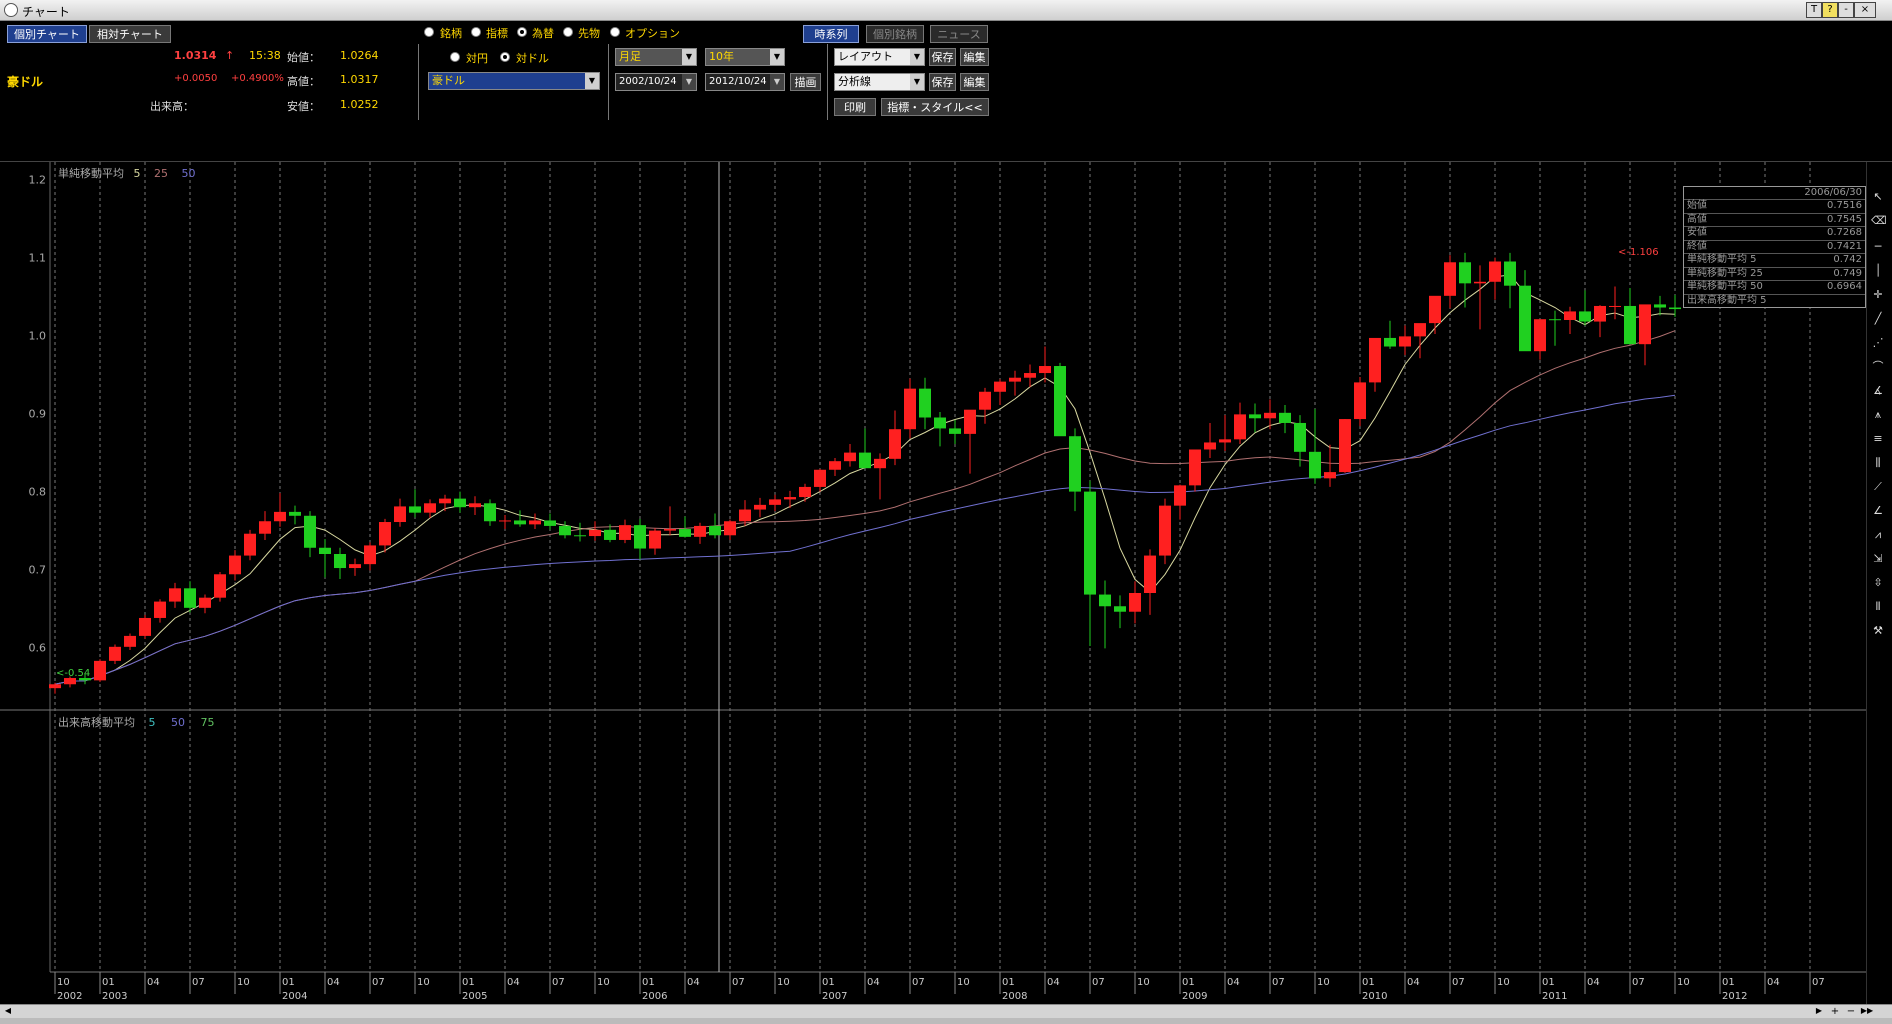 This screenshot has width=1892, height=1024. Describe the element at coordinates (477, 58) in the screenshot. I see `radio-vs-yen-label: 対円` at that location.